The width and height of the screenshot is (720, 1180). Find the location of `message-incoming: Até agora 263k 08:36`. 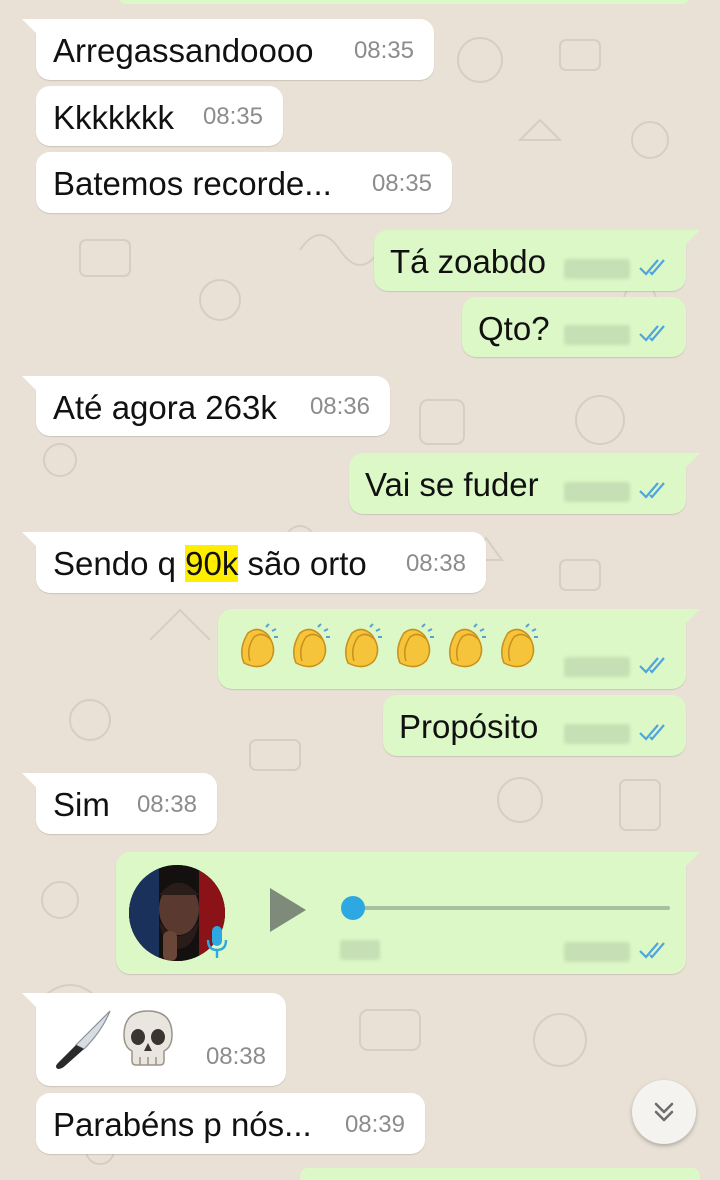

message-incoming: Até agora 263k 08:36 is located at coordinates (206, 406).